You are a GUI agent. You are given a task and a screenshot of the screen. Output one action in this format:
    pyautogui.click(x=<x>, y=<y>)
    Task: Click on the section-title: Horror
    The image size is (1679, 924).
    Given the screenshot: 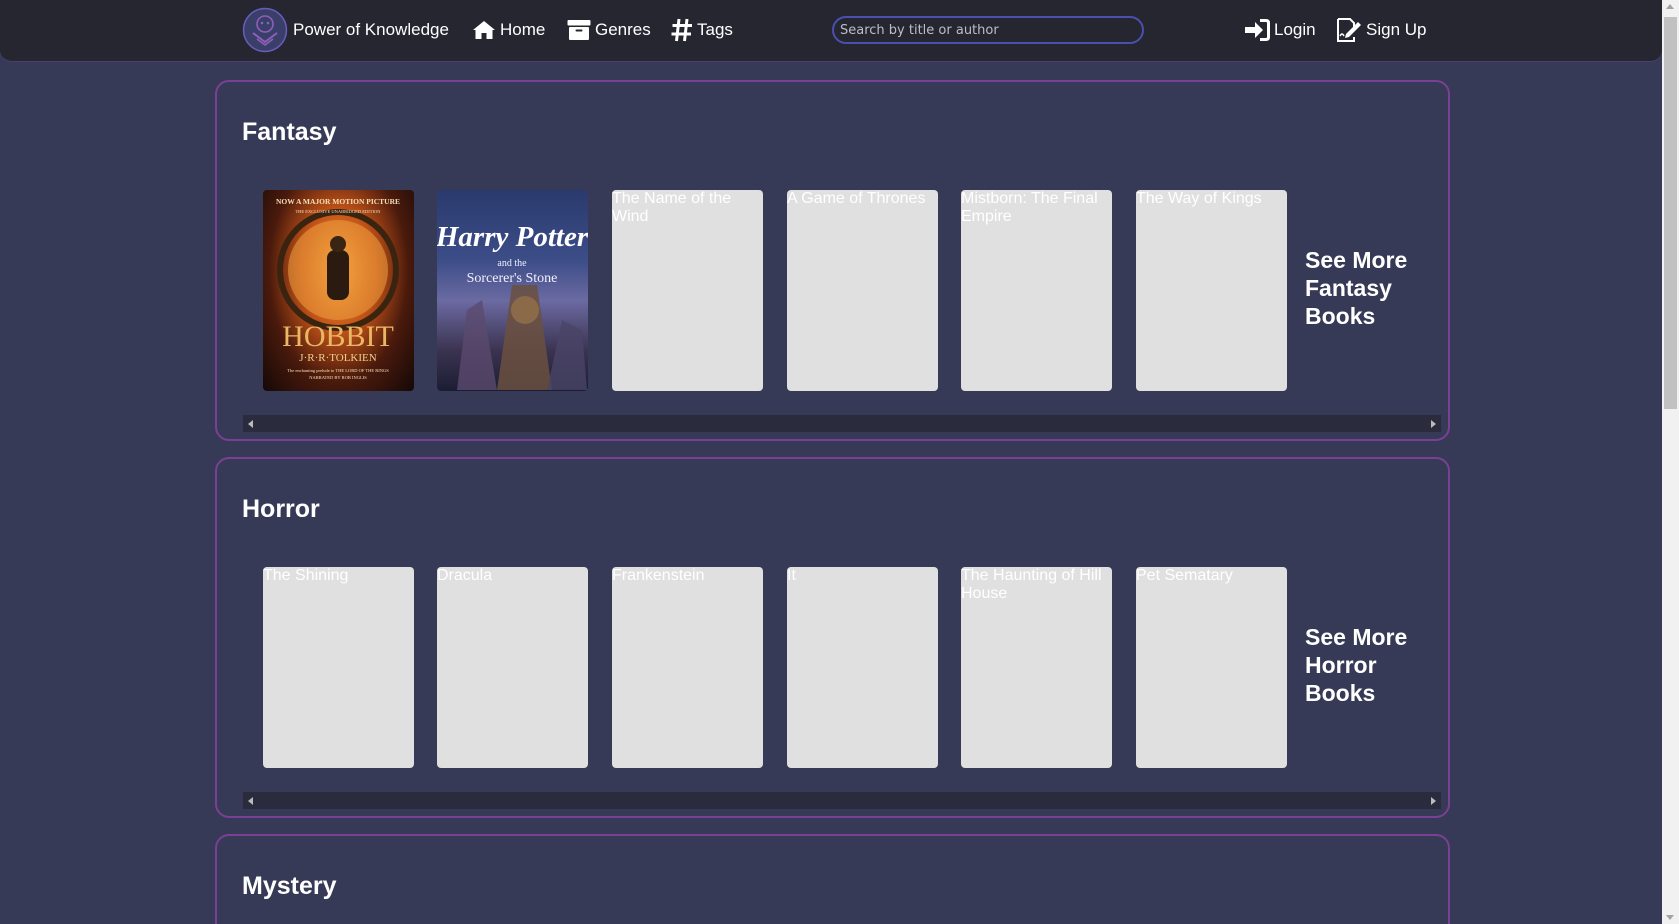 What is the action you would take?
    pyautogui.click(x=281, y=509)
    